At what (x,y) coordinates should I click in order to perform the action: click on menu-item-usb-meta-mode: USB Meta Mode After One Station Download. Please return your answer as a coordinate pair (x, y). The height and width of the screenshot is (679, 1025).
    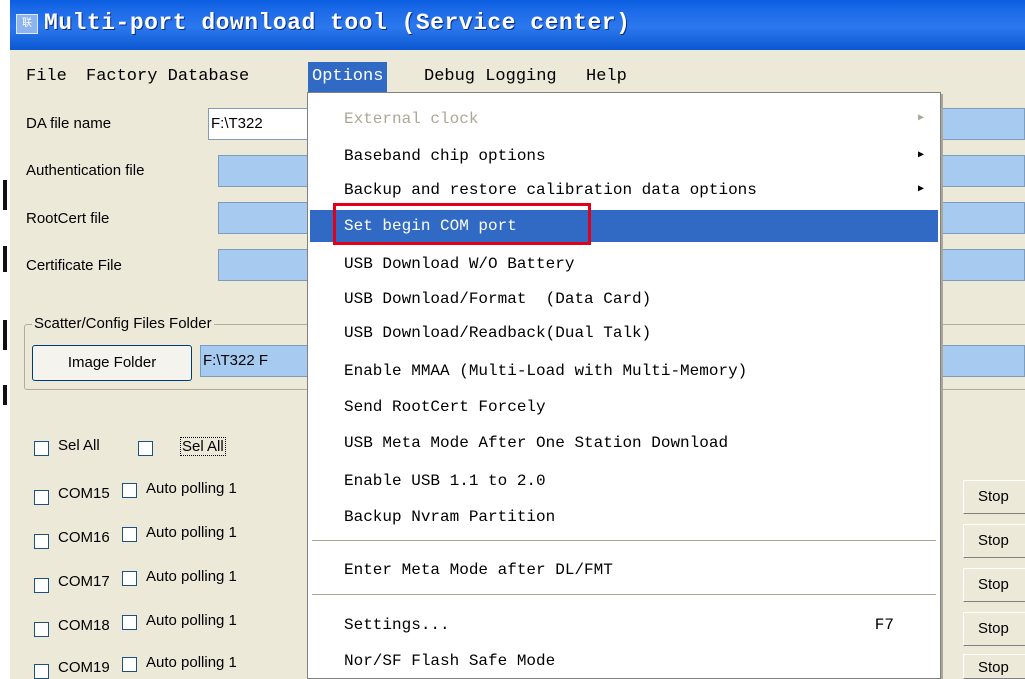
    Looking at the image, I should click on (624, 443).